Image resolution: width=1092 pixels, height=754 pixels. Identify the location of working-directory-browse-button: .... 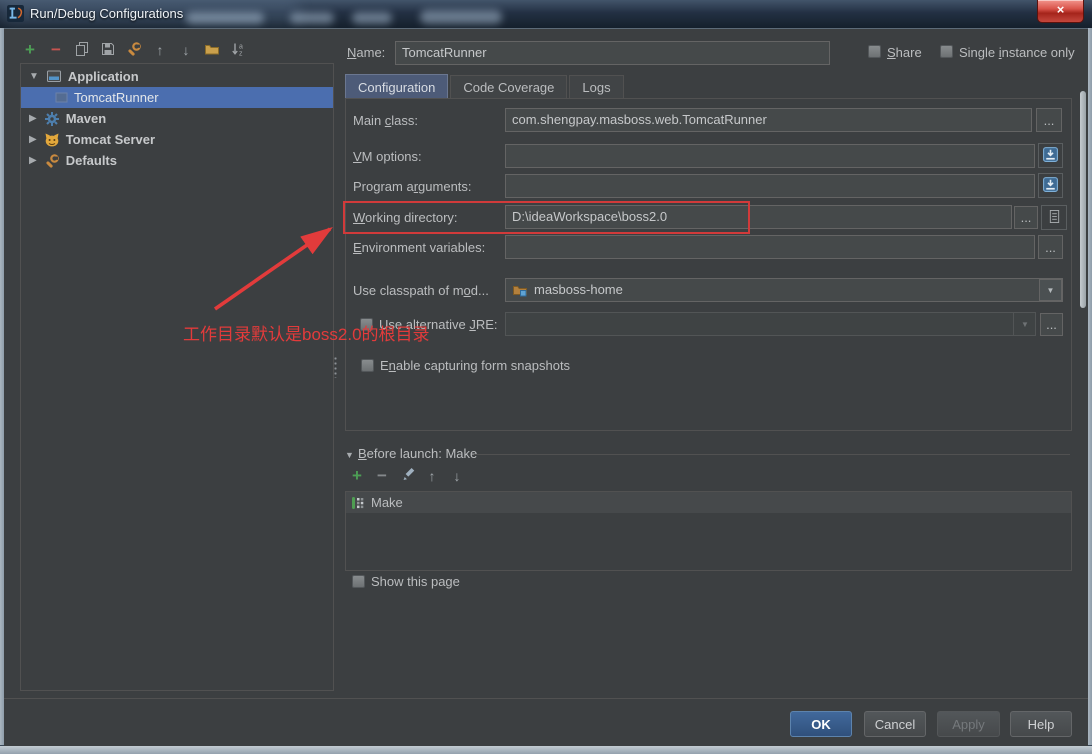
(1026, 217).